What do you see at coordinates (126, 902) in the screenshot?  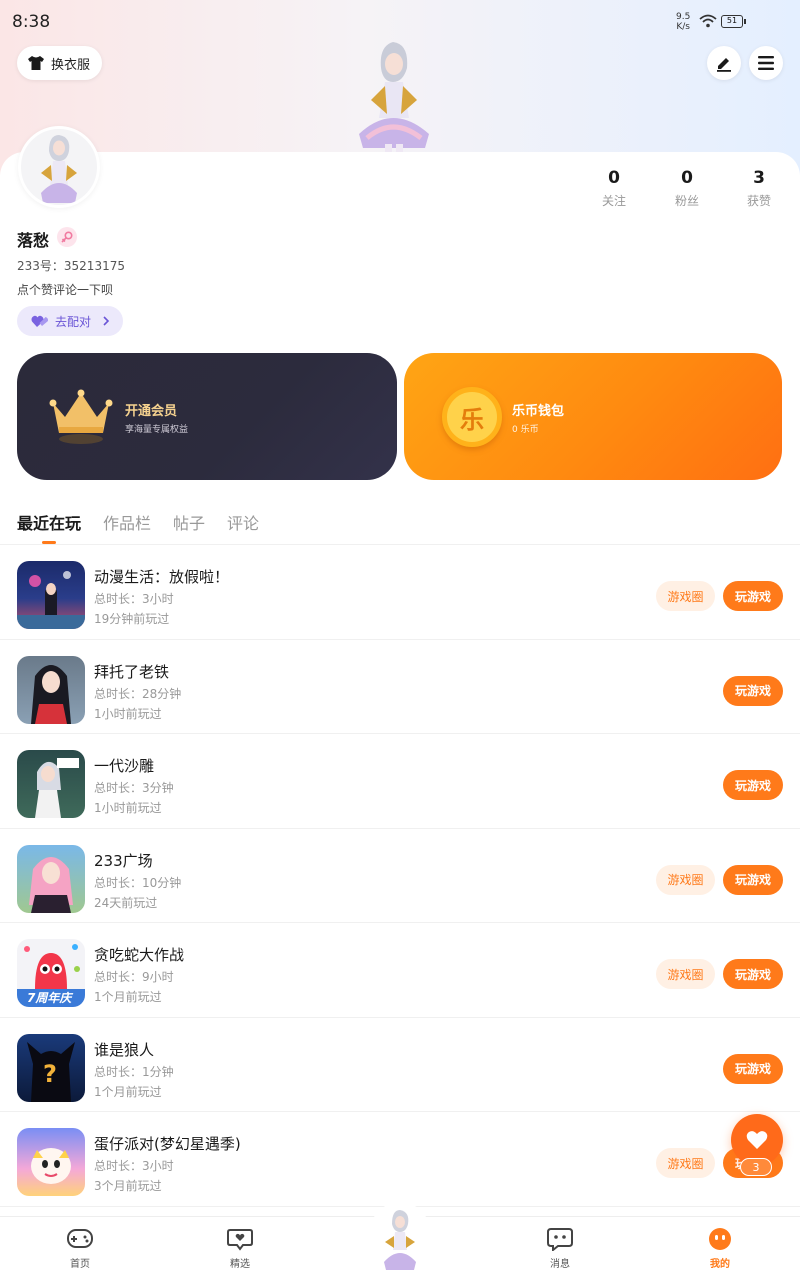 I see `game-last-played: 24天前玩过` at bounding box center [126, 902].